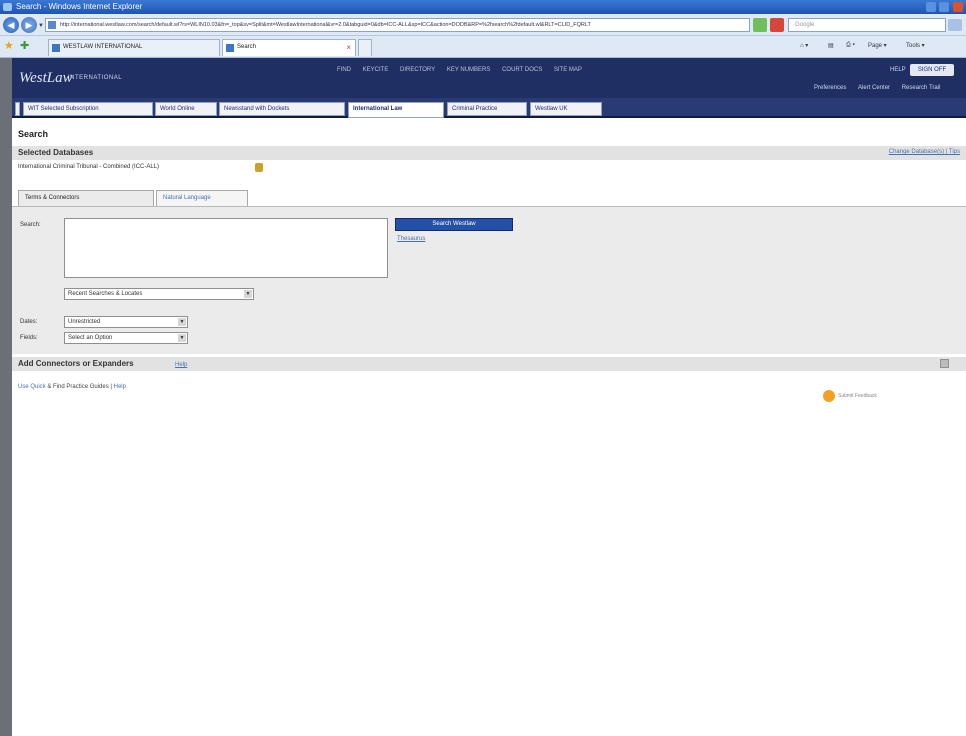 The image size is (966, 736). I want to click on alert-center-link: Alert Center, so click(874, 88).